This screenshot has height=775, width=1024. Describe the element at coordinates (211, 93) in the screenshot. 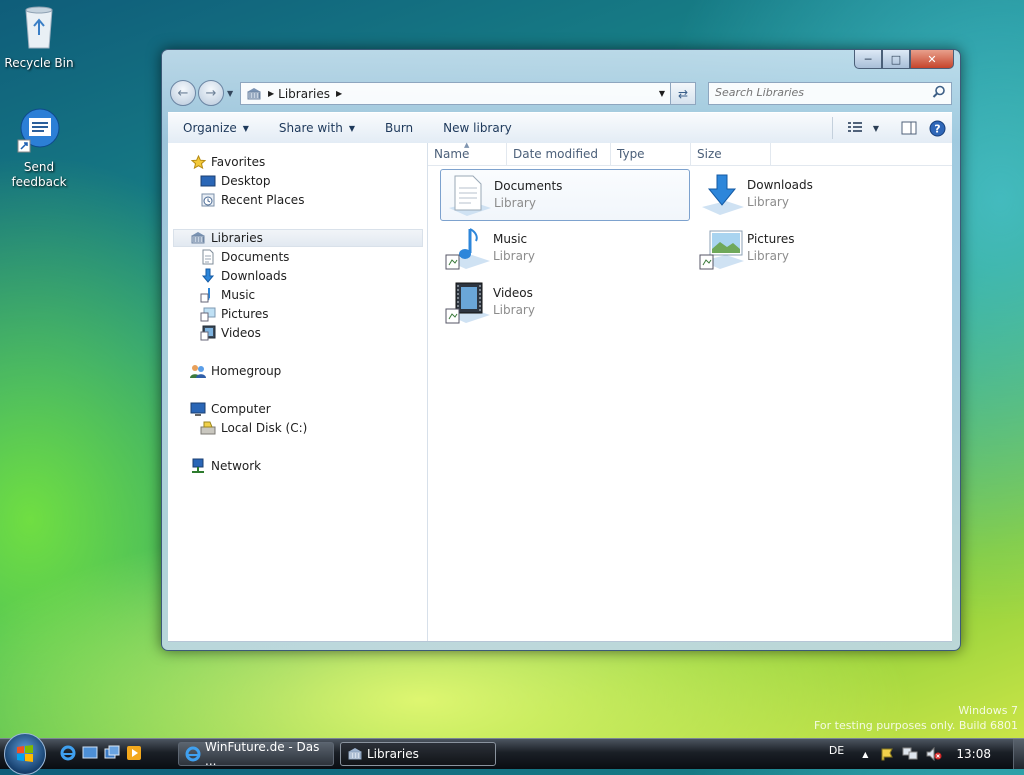

I see `forward-button: →` at that location.